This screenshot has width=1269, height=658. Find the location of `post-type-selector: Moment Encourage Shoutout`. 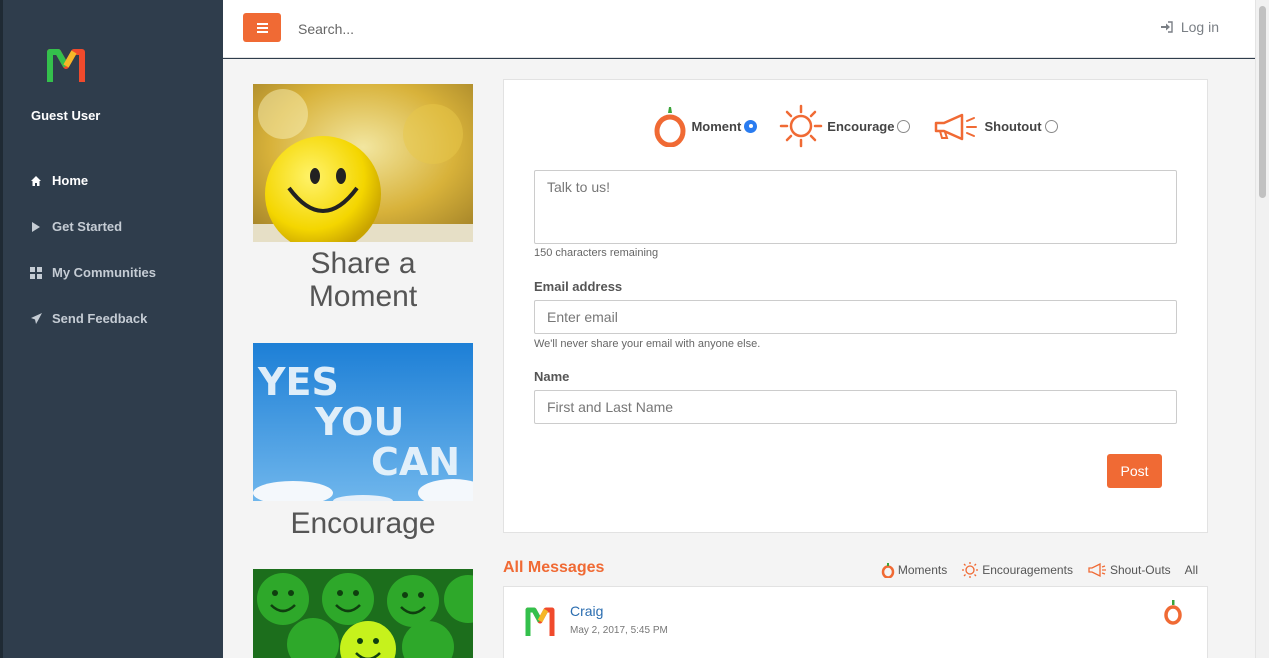

post-type-selector: Moment Encourage Shoutout is located at coordinates (855, 126).